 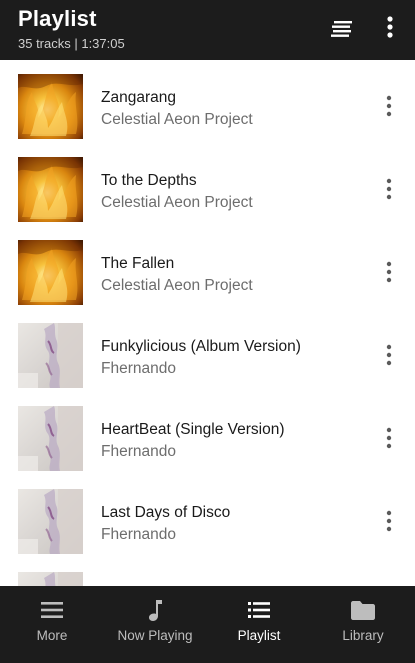 What do you see at coordinates (155, 624) in the screenshot?
I see `nav-item-now-playing: Now Playing` at bounding box center [155, 624].